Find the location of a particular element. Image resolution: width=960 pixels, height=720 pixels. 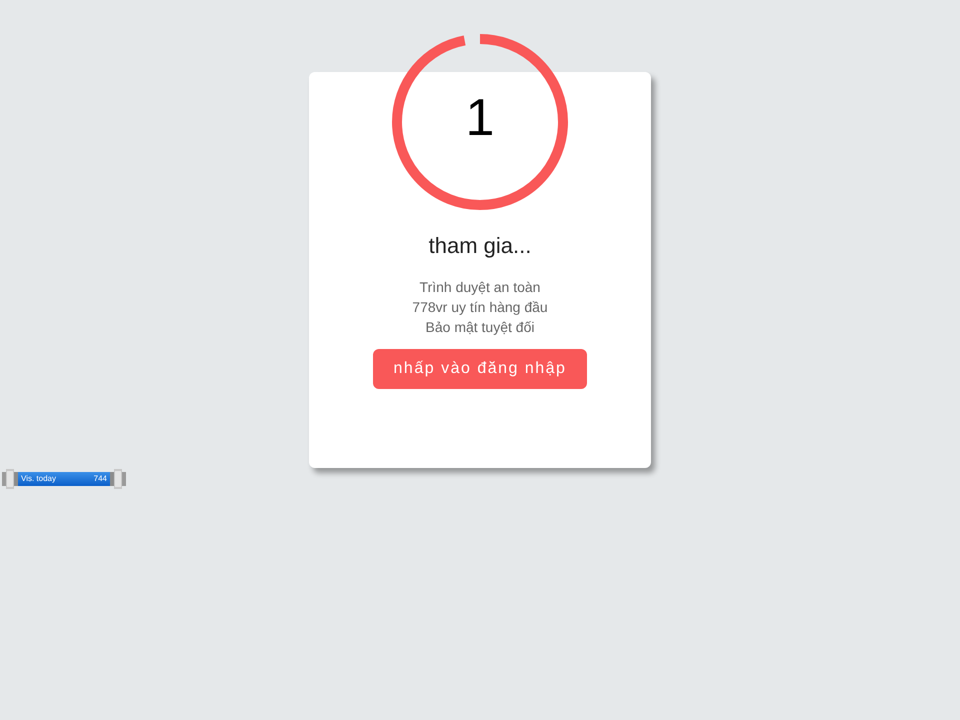

counter-value: 744 is located at coordinates (100, 479).